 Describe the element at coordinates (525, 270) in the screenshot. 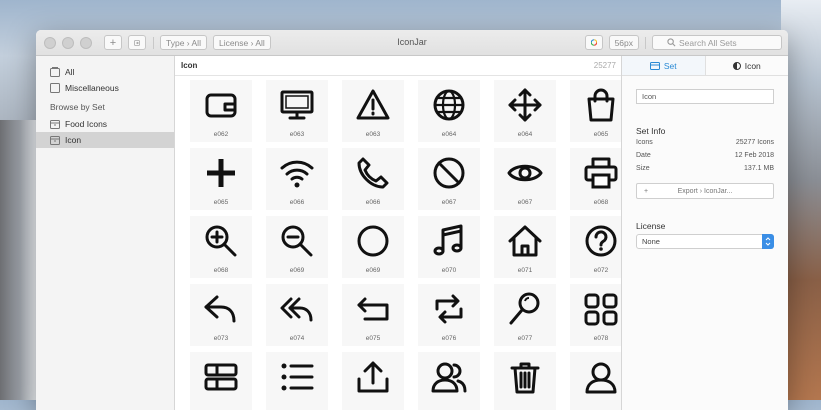

I see `icon-code-label: e071` at that location.